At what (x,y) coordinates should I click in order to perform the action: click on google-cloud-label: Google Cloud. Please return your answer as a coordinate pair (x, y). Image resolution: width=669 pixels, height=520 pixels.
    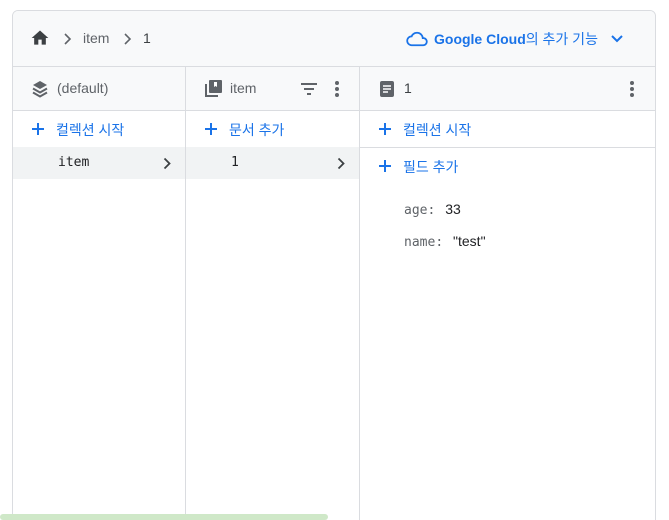
    Looking at the image, I should click on (480, 39).